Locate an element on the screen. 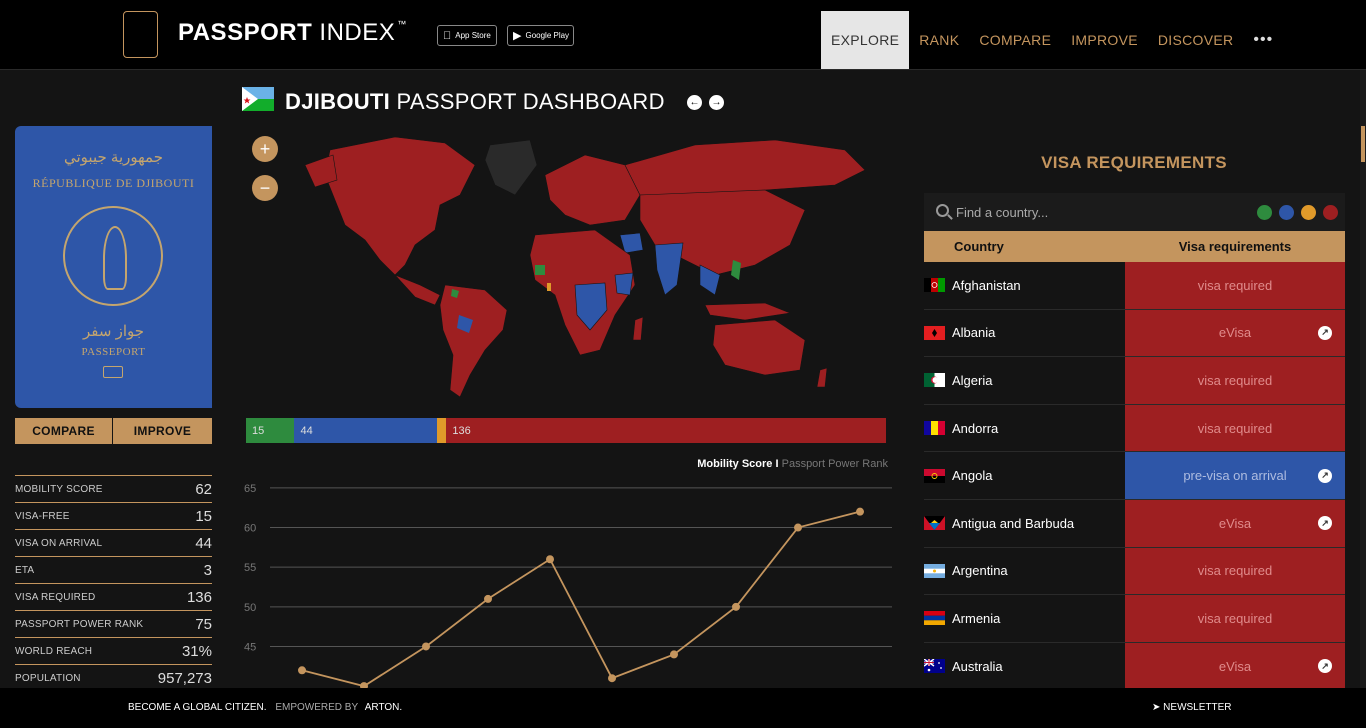  compare-button: COMPARE is located at coordinates (63, 431).